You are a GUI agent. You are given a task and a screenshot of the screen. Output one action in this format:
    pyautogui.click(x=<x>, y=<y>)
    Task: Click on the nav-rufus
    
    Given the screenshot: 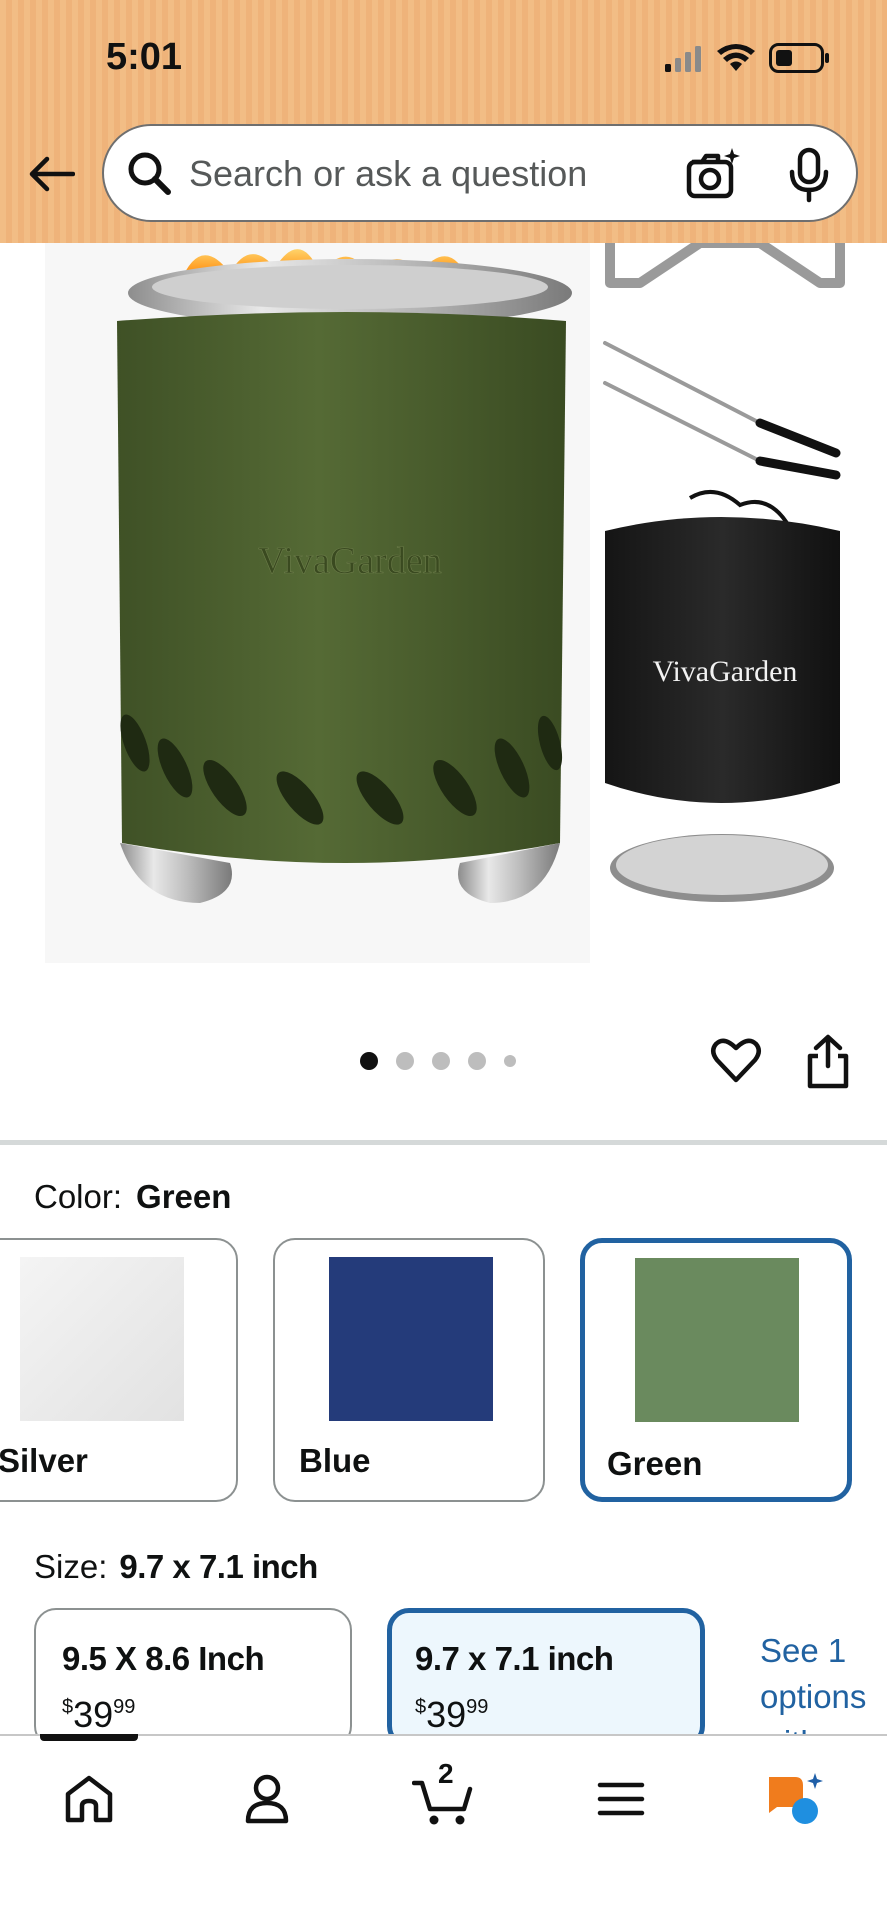 What is the action you would take?
    pyautogui.click(x=795, y=1799)
    